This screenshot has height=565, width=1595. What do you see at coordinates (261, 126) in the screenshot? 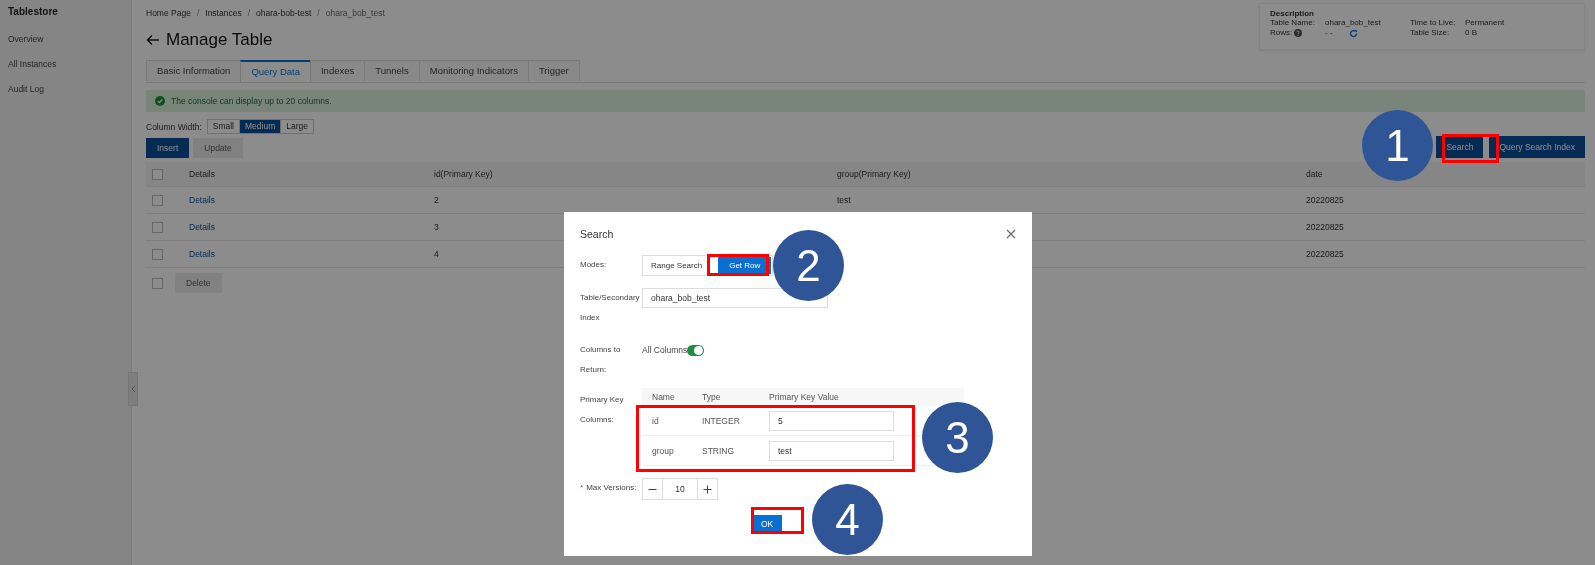
I see `width-option: Medium` at bounding box center [261, 126].